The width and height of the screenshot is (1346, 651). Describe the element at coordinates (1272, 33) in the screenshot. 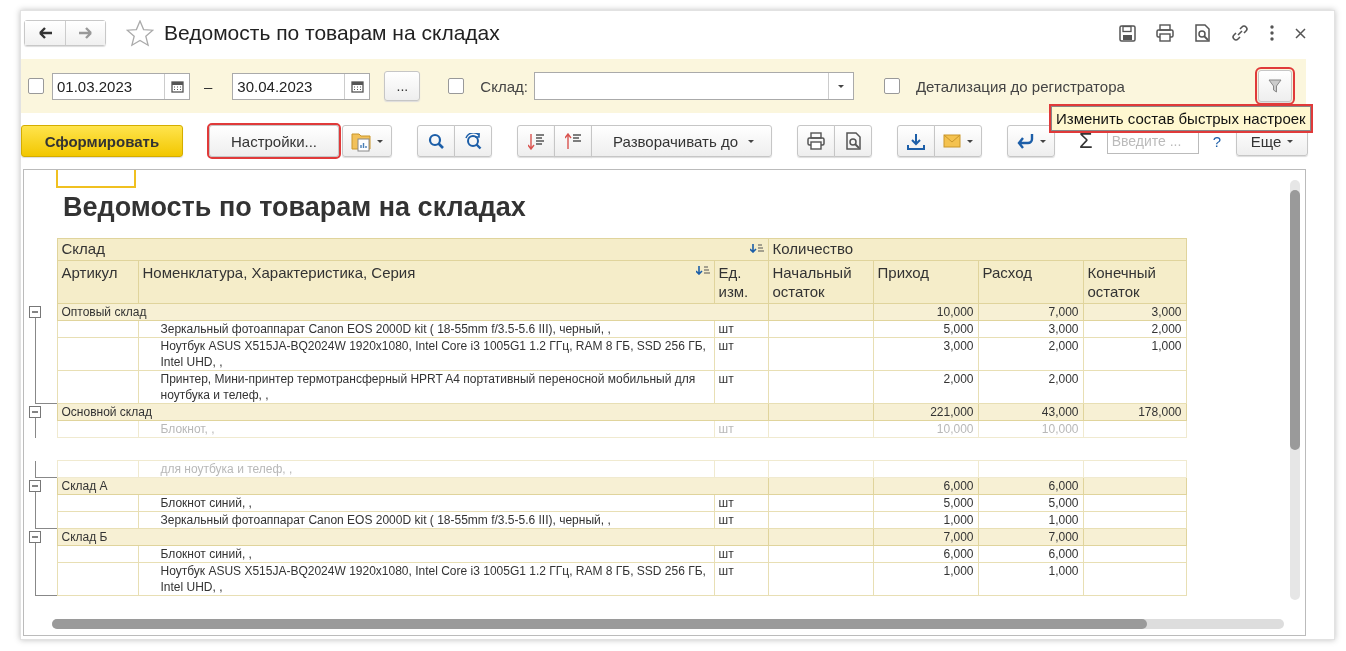

I see `more-icon` at that location.